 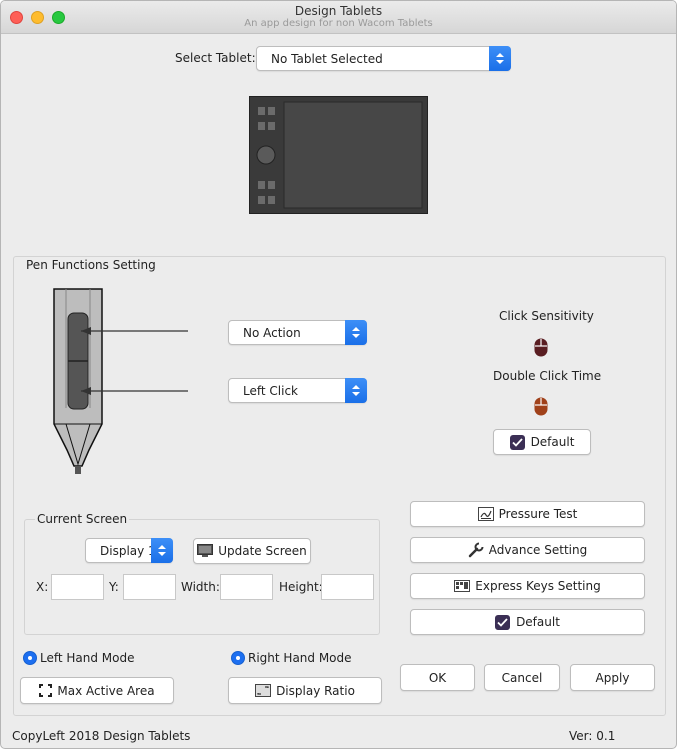 I want to click on display-select: Display 1, so click(x=129, y=550).